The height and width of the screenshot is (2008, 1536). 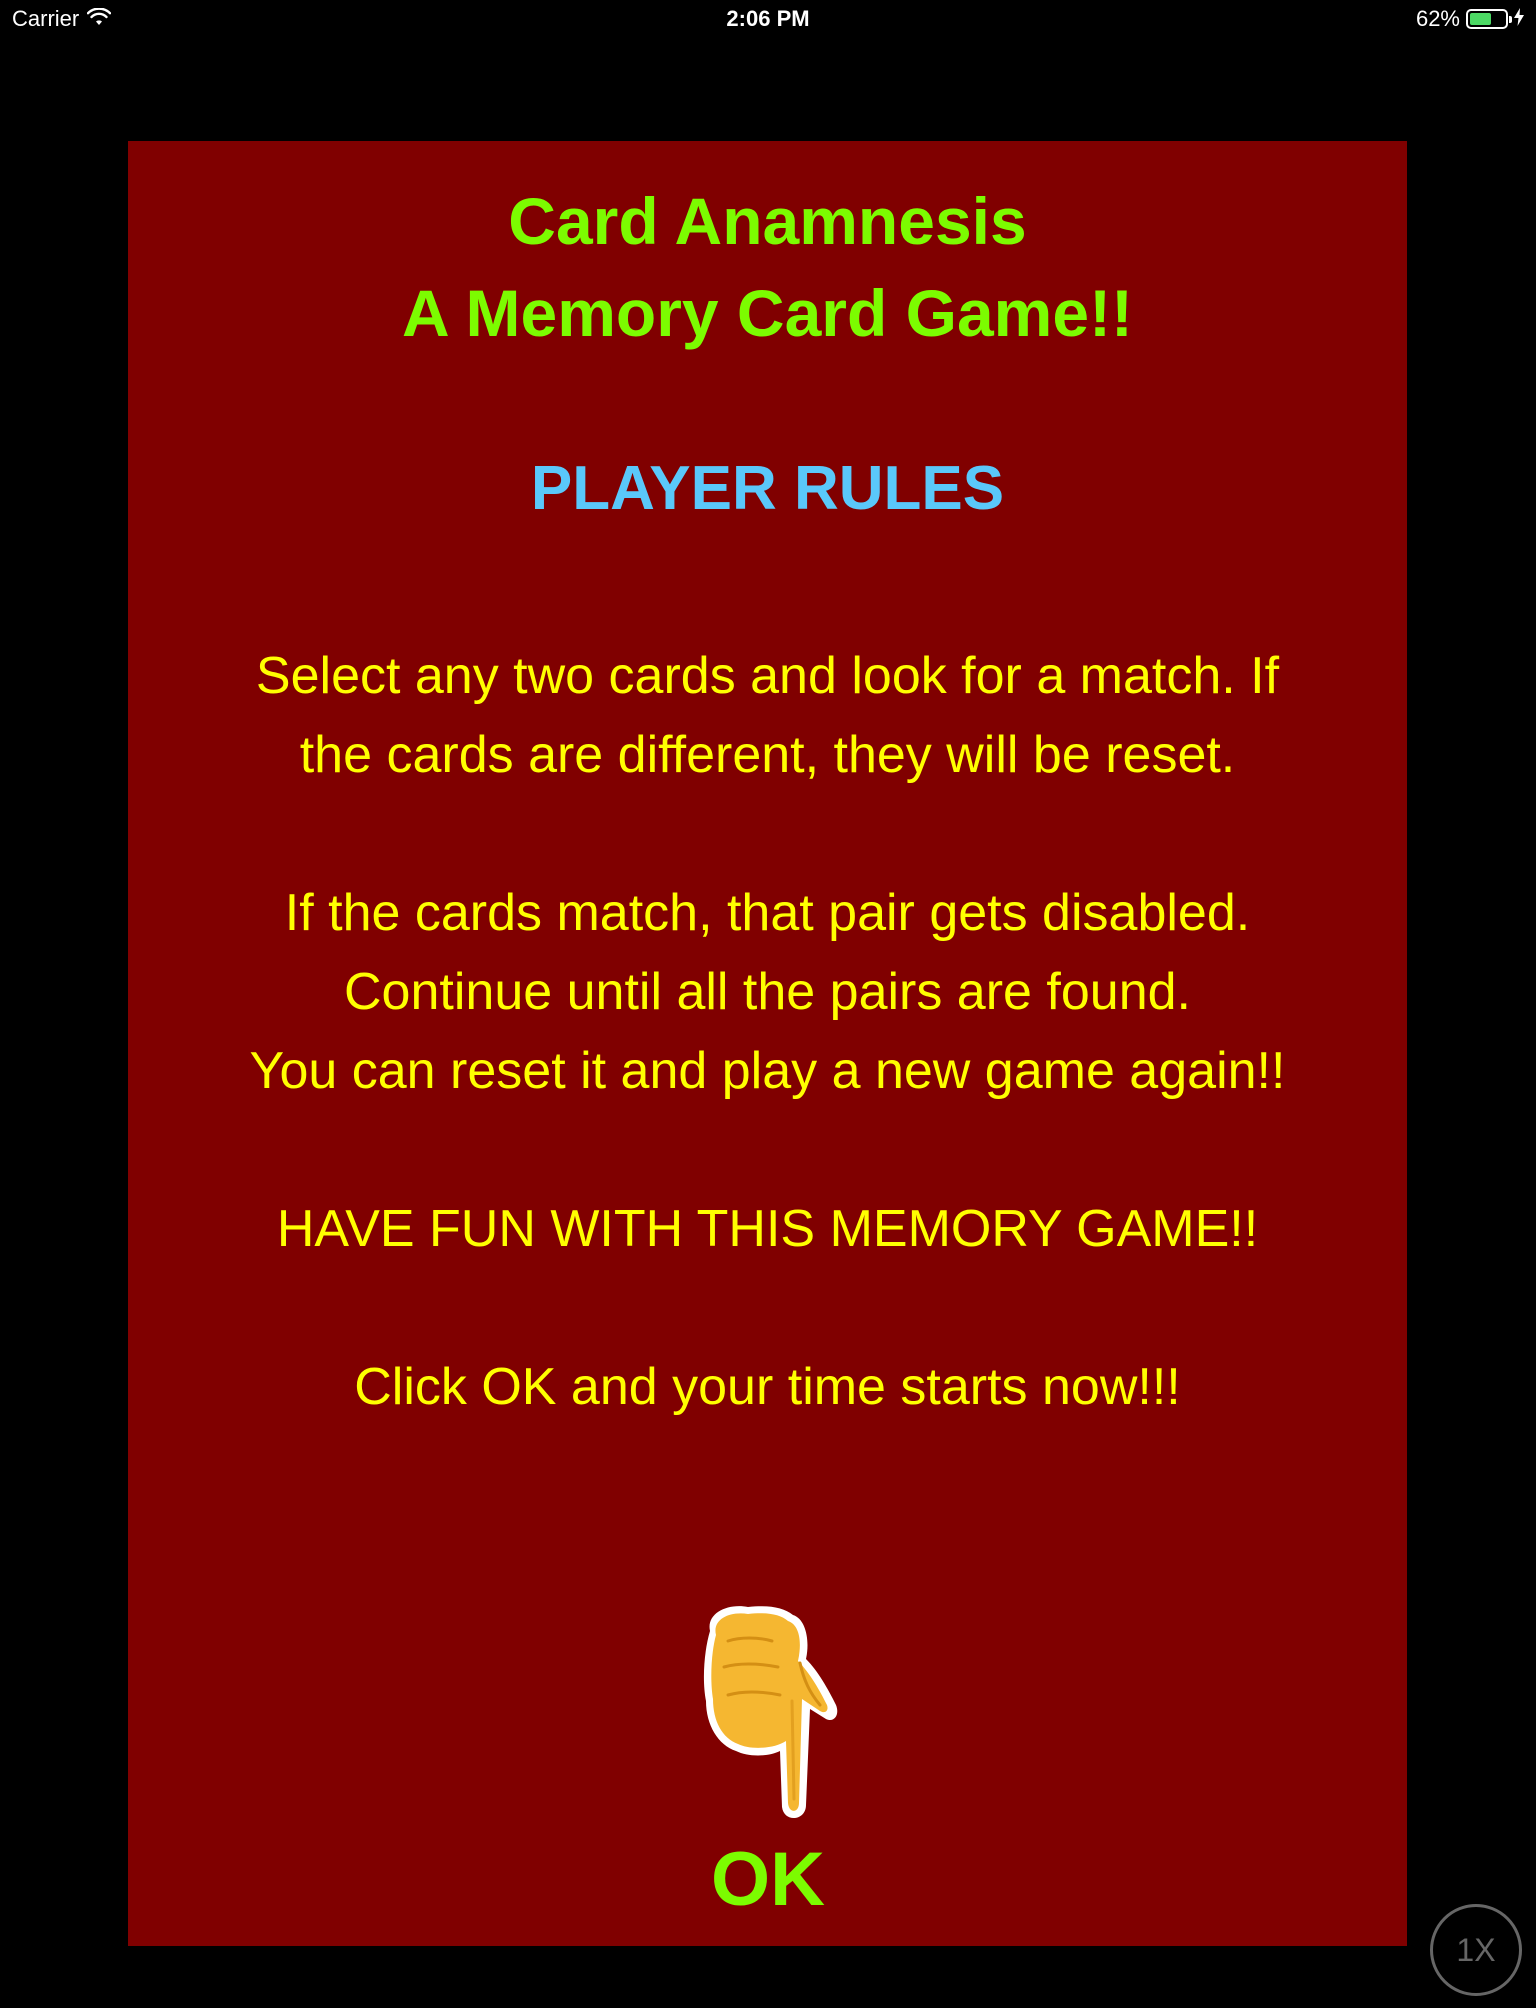 I want to click on battery-icon, so click(x=1489, y=19).